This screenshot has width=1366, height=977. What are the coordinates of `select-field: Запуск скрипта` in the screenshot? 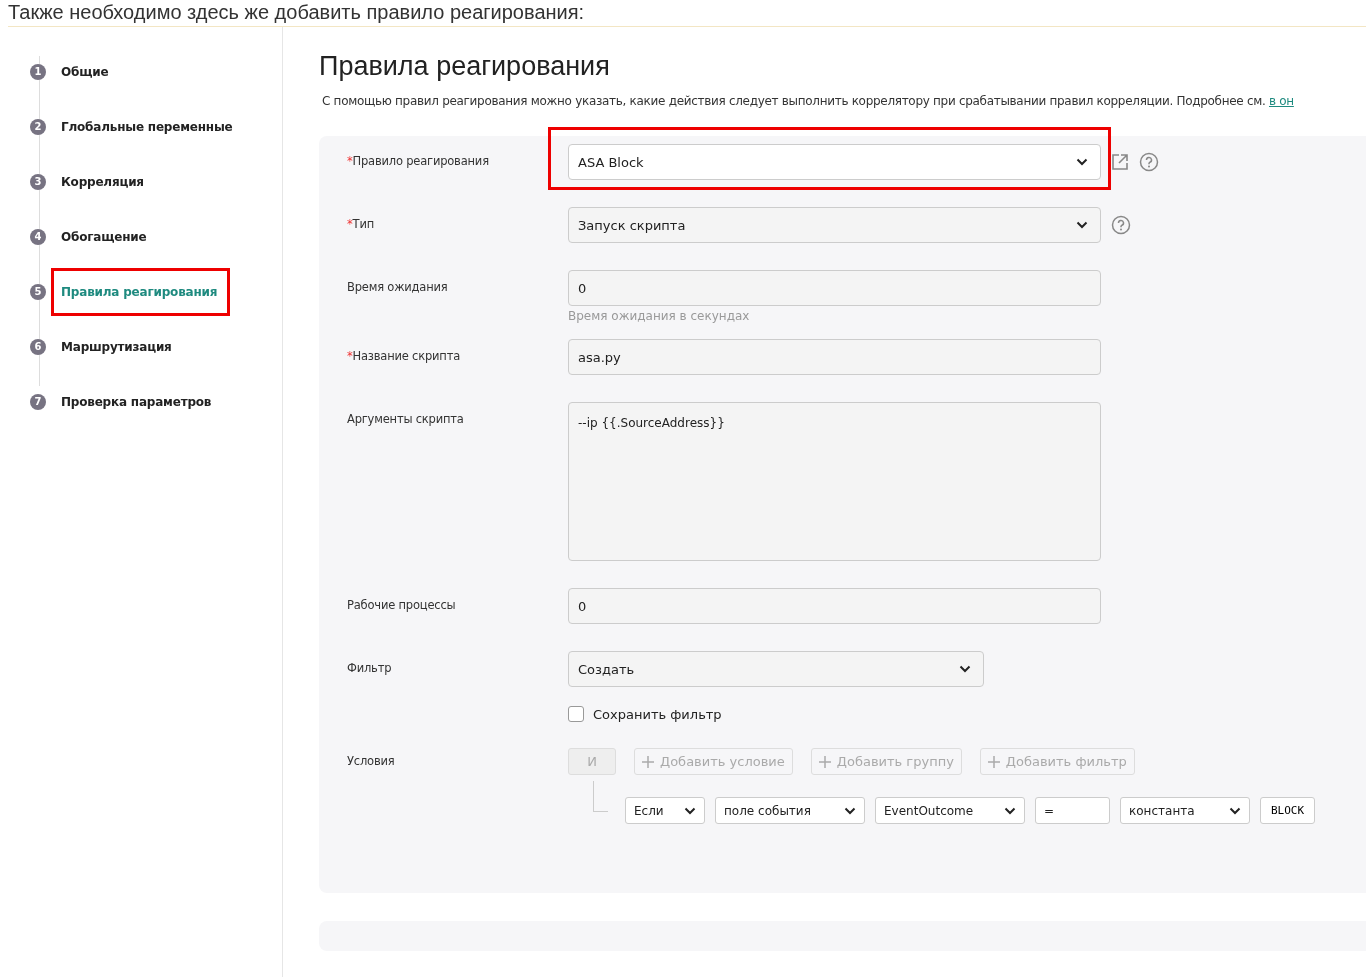 It's located at (834, 225).